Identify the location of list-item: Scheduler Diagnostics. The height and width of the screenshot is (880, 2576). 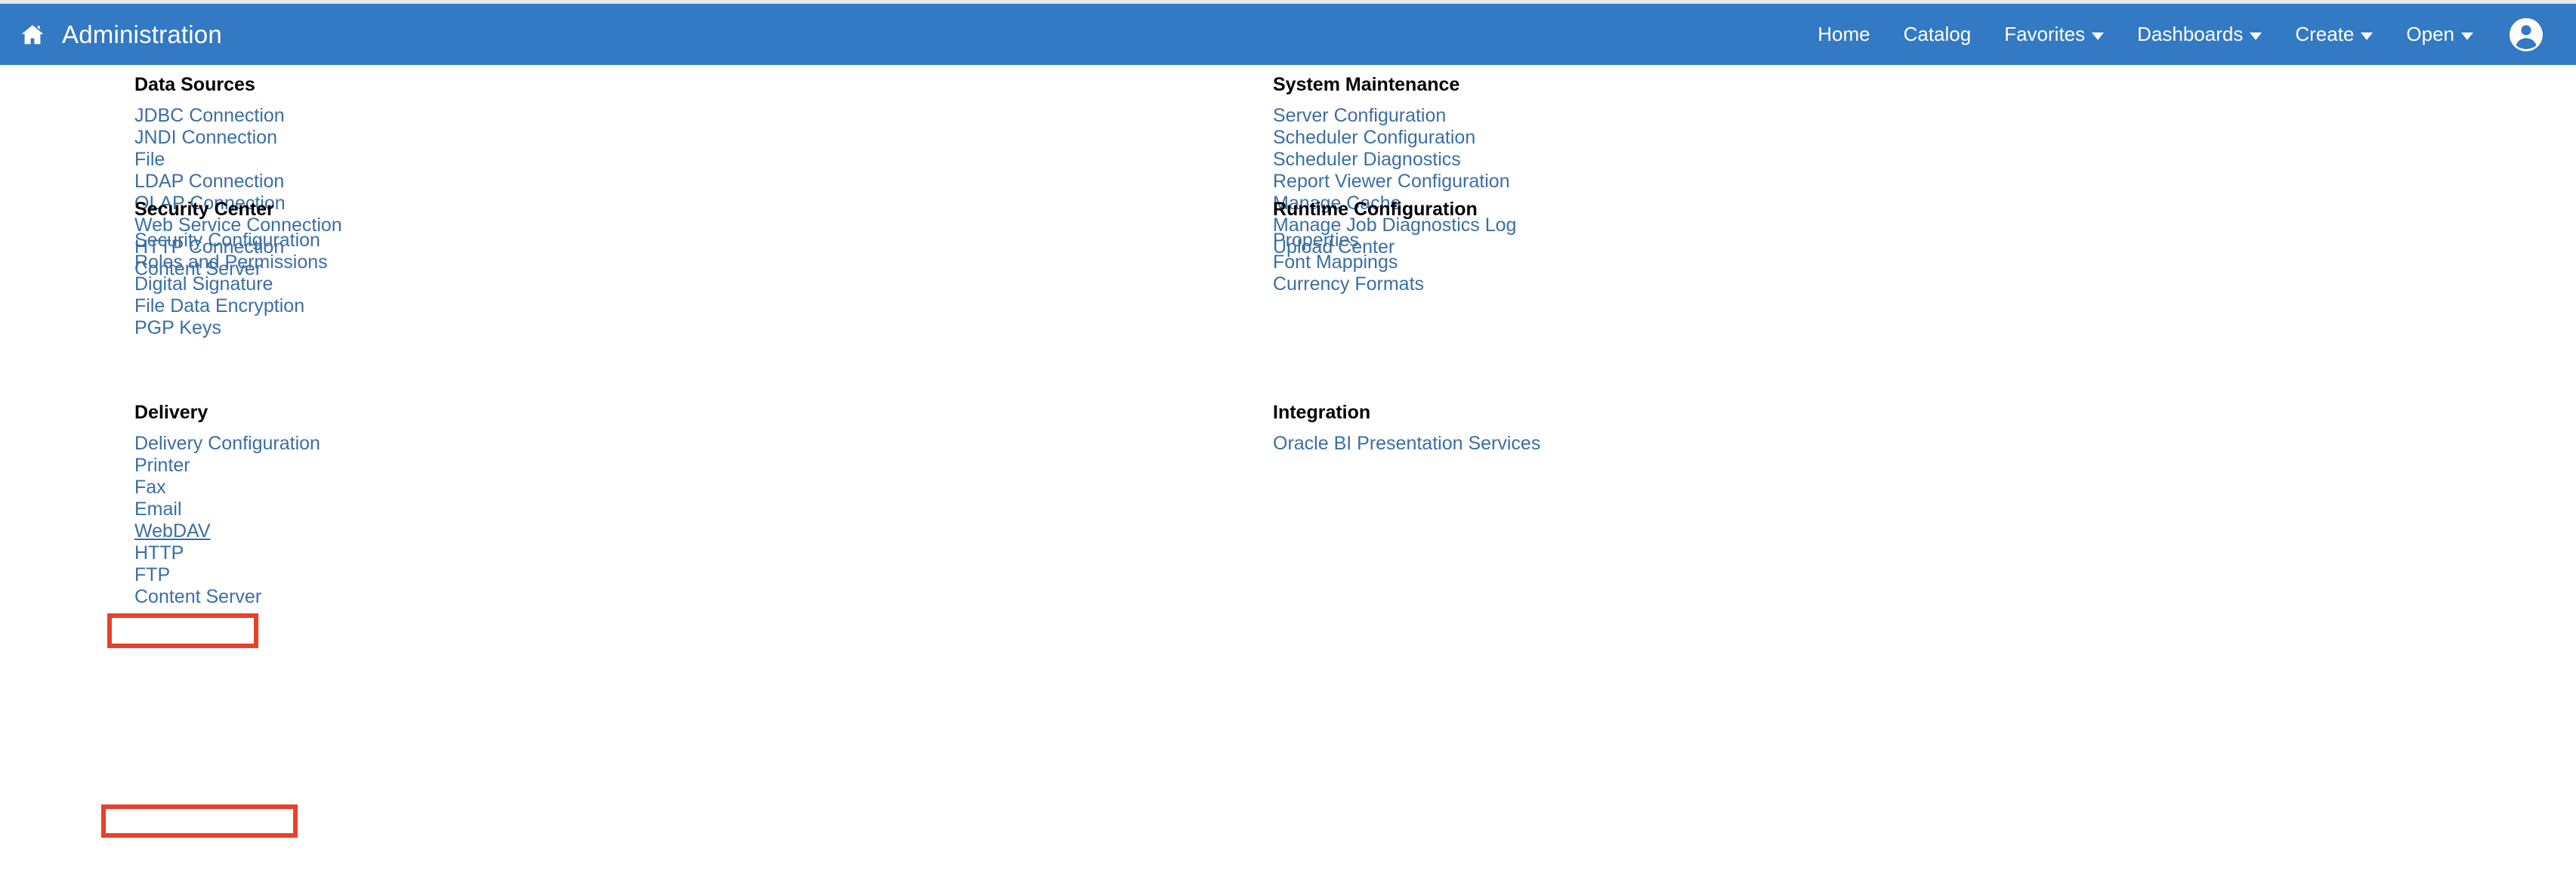
(1394, 160).